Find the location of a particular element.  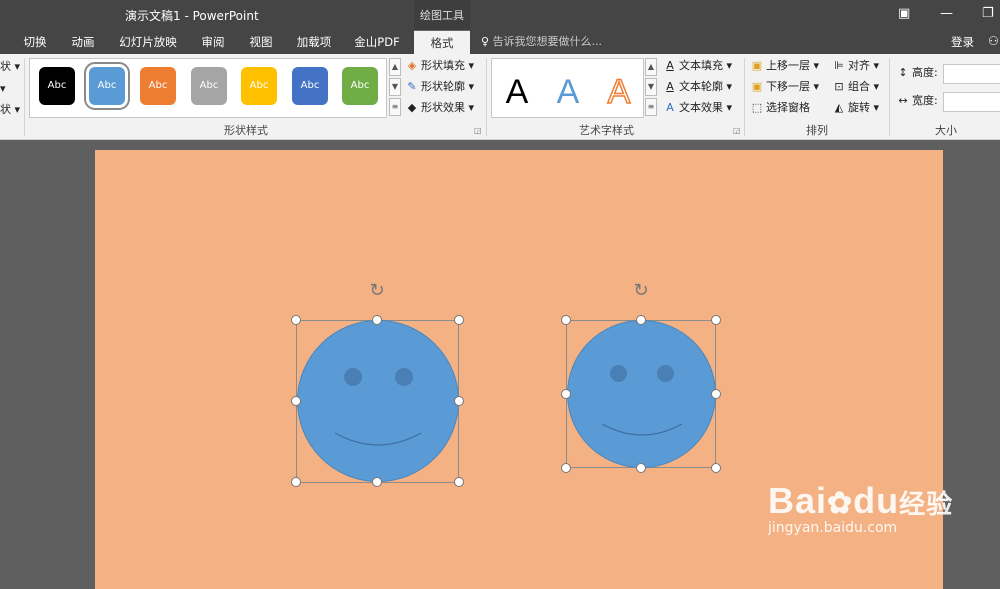

selection-pane-icon: ⬚ is located at coordinates (757, 107).